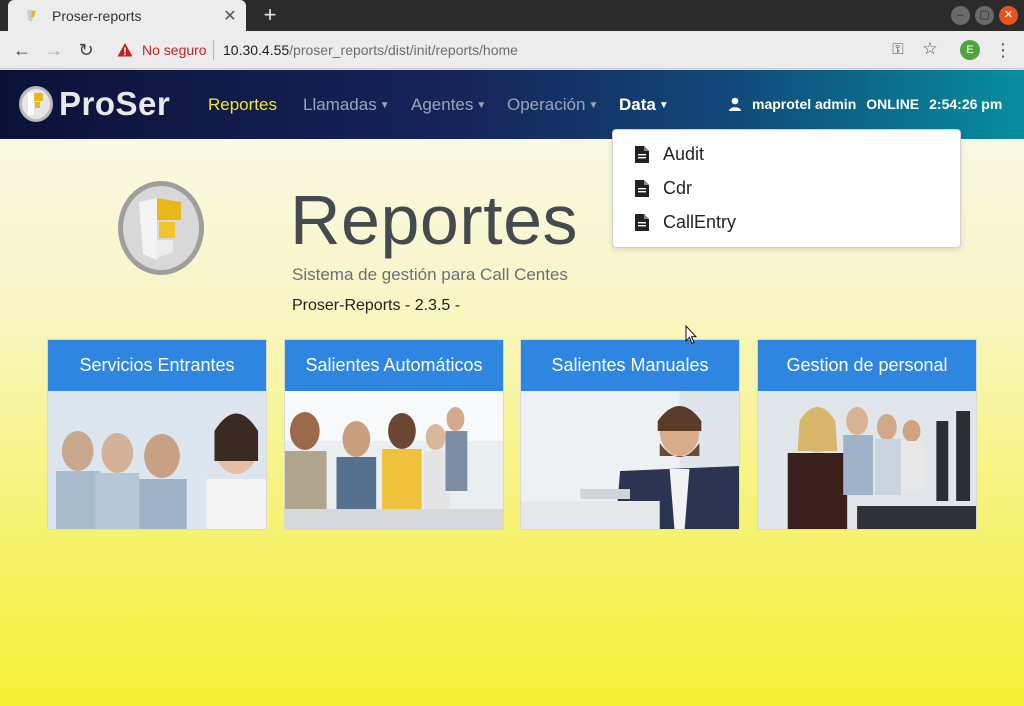 The height and width of the screenshot is (706, 1024). What do you see at coordinates (735, 104) in the screenshot?
I see `user-icon` at bounding box center [735, 104].